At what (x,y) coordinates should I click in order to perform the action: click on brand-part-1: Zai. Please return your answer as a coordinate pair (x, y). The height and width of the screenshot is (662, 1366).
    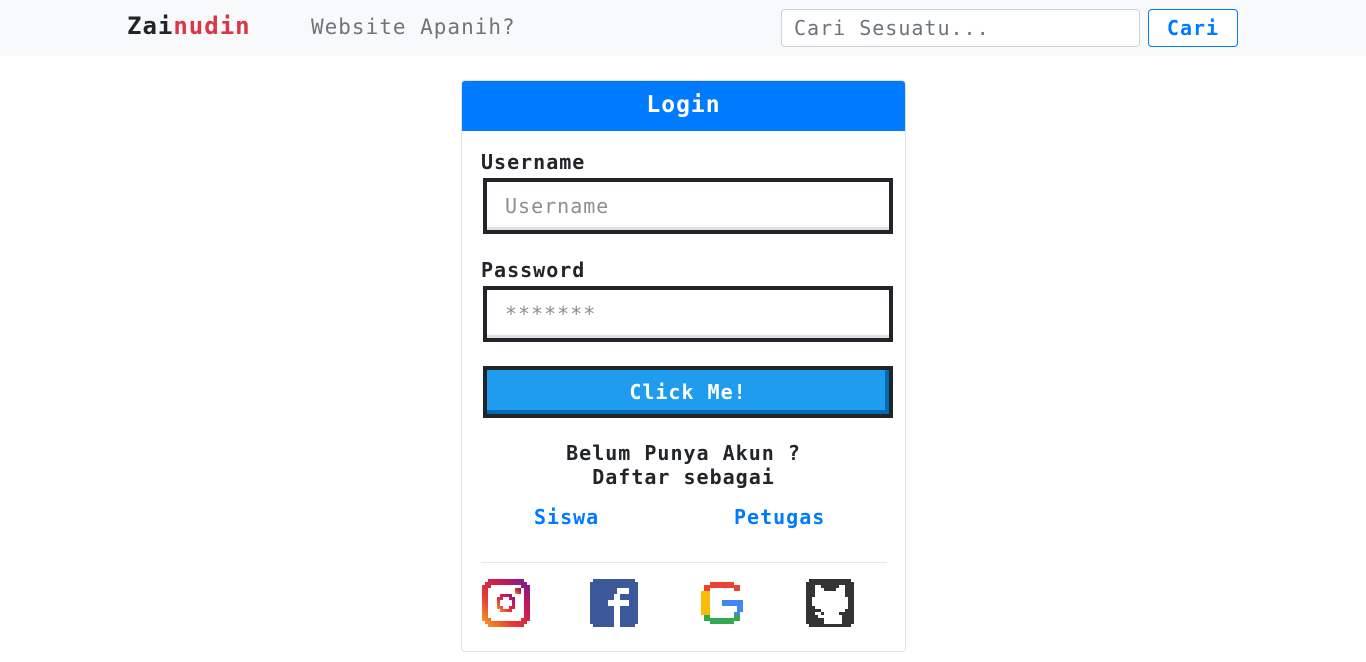
    Looking at the image, I should click on (150, 26).